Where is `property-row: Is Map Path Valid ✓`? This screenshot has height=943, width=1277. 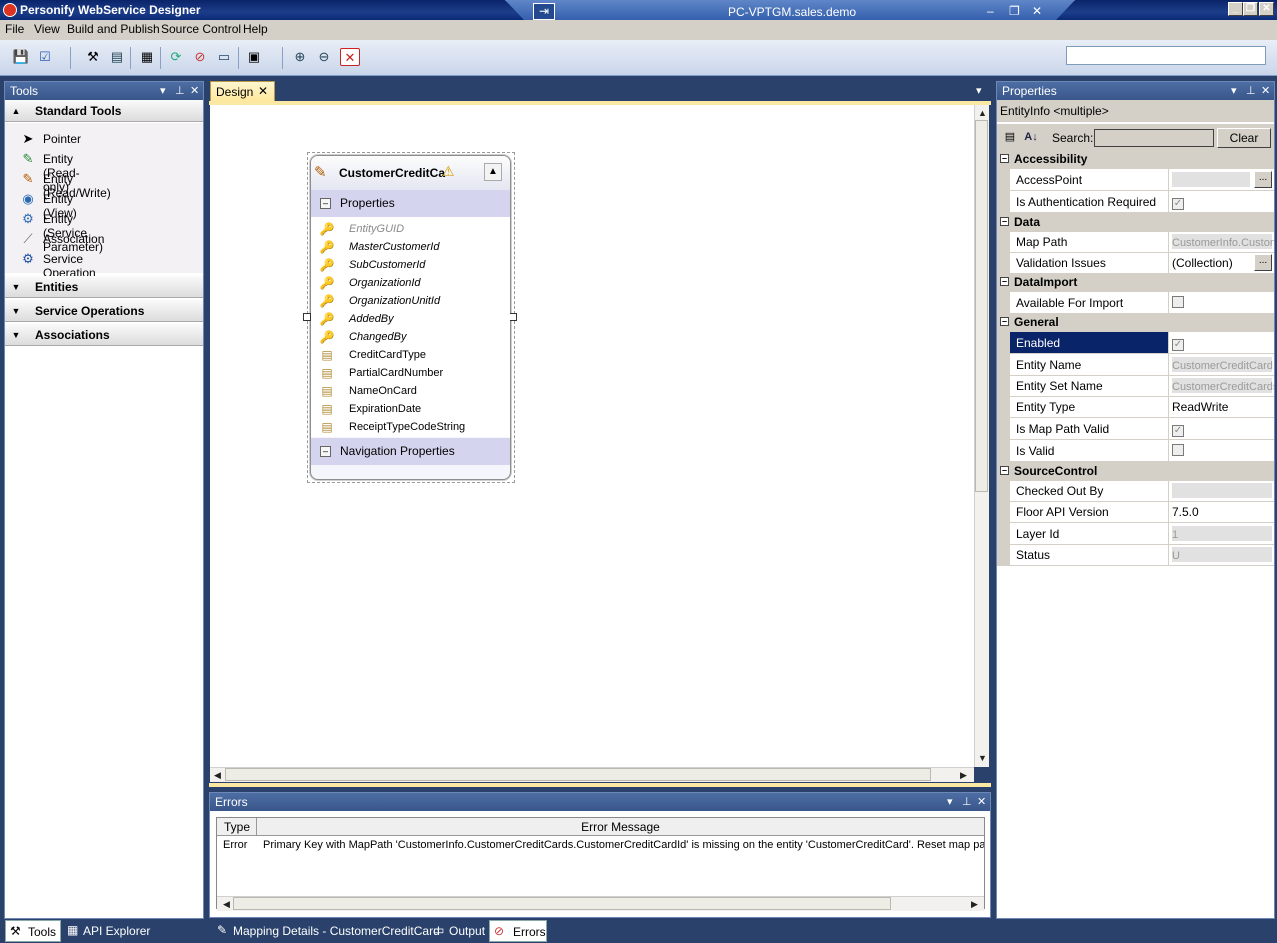
property-row: Is Map Path Valid ✓ is located at coordinates (1135, 429).